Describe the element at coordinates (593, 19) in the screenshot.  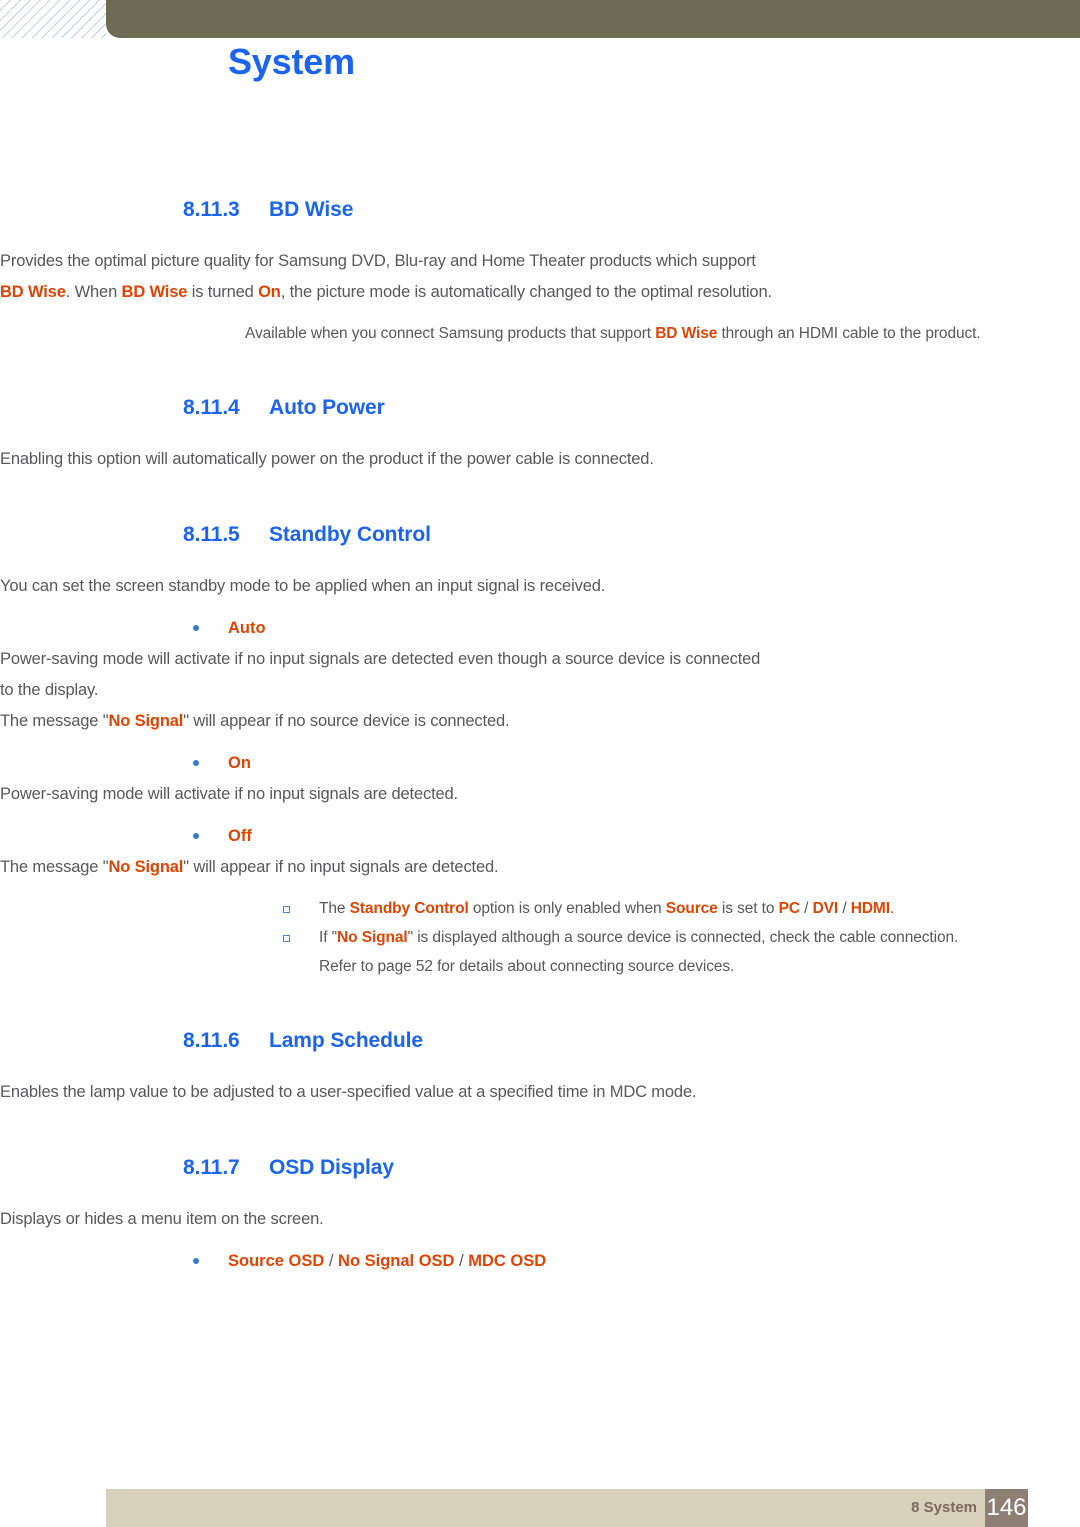
I see `page-header-band` at that location.